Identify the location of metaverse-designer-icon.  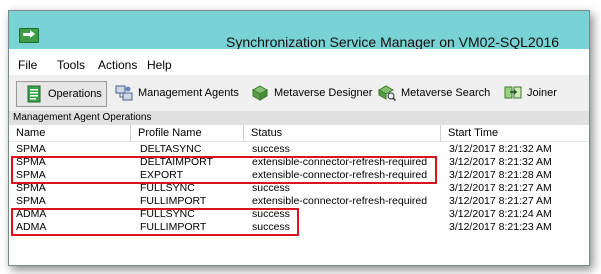
(260, 93).